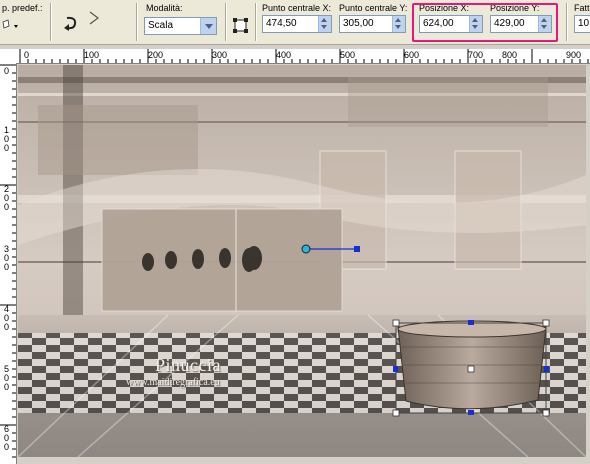 This screenshot has height=464, width=590. Describe the element at coordinates (7, 198) in the screenshot. I see `ruler-label: 2 0 0` at that location.